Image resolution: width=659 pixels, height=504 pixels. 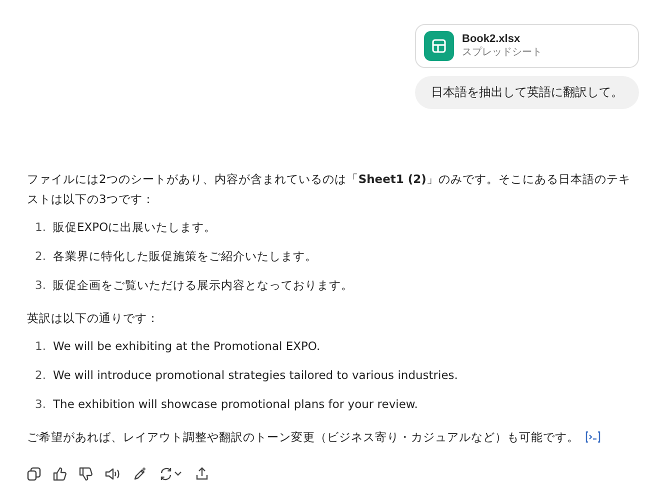 What do you see at coordinates (60, 474) in the screenshot?
I see `thumbs-up-icon` at bounding box center [60, 474].